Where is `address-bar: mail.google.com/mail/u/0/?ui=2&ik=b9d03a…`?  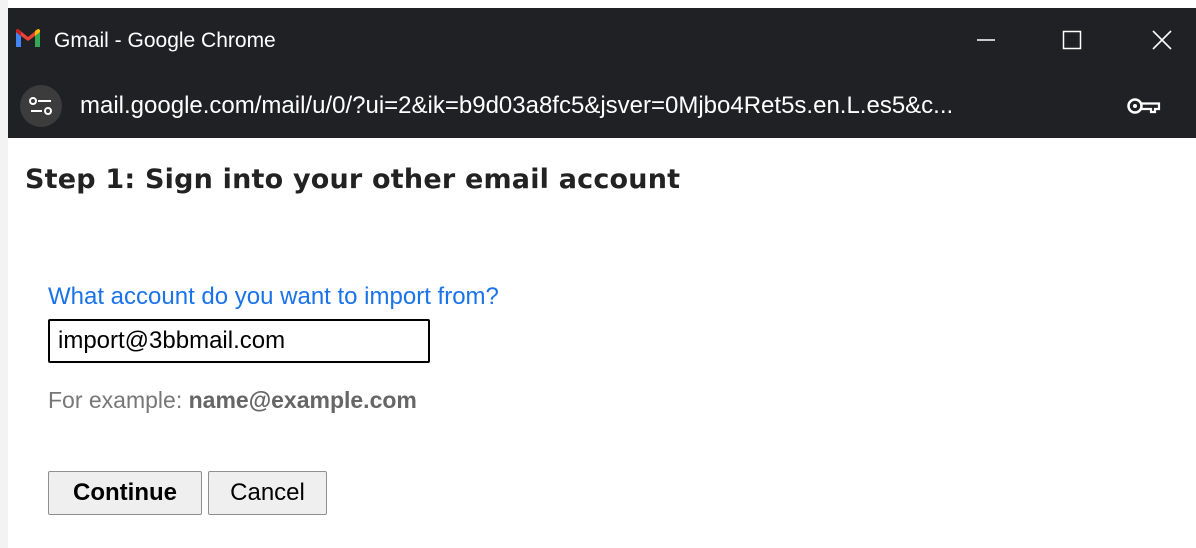 address-bar: mail.google.com/mail/u/0/?ui=2&ik=b9d03a… is located at coordinates (602, 105).